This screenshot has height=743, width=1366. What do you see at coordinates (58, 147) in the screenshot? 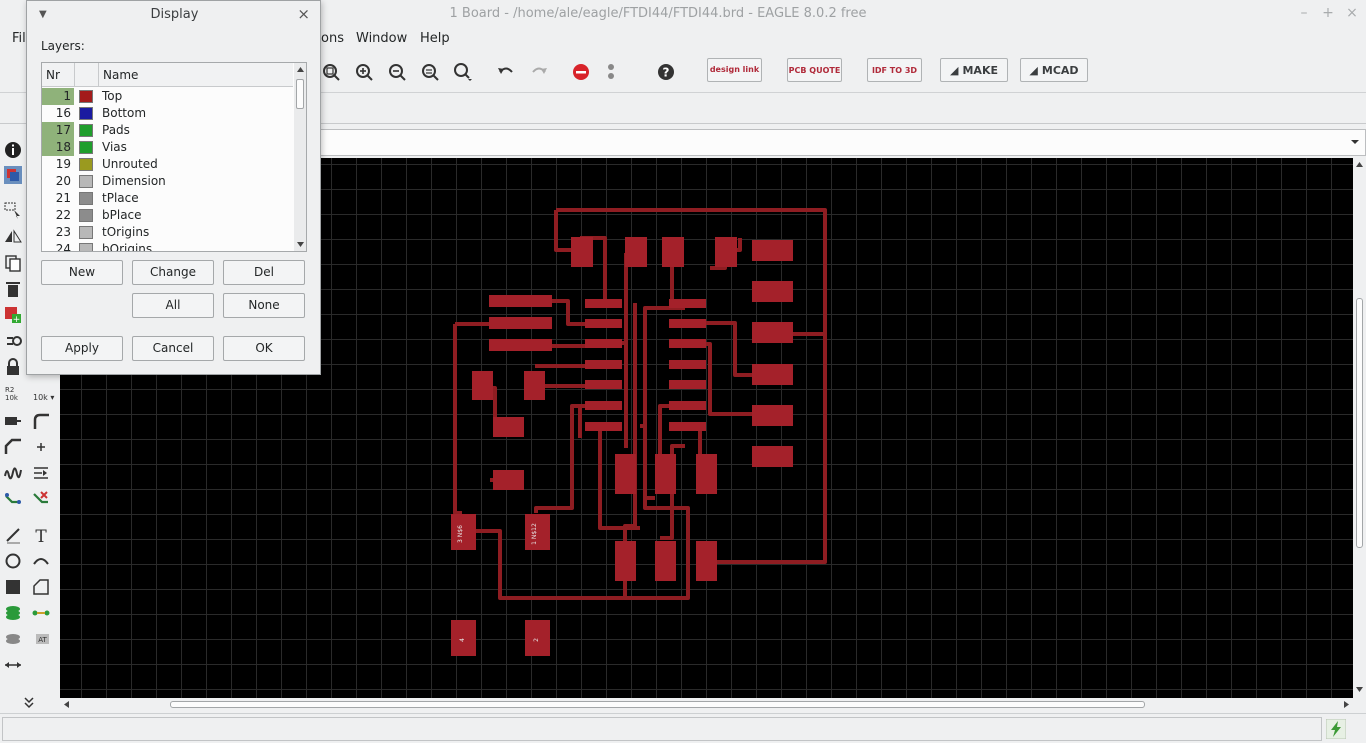
I see `layer-number: 18` at bounding box center [58, 147].